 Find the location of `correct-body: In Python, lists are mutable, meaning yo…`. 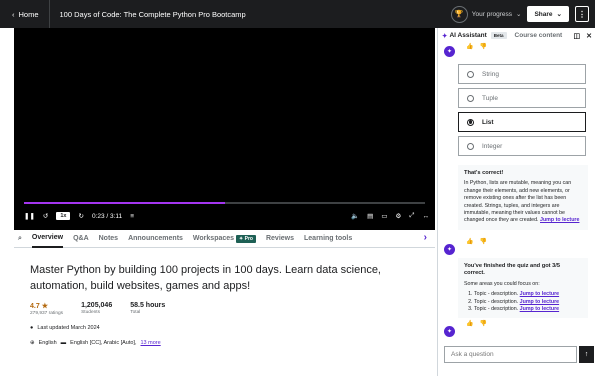

correct-body: In Python, lists are mutable, meaning yo… is located at coordinates (522, 202).